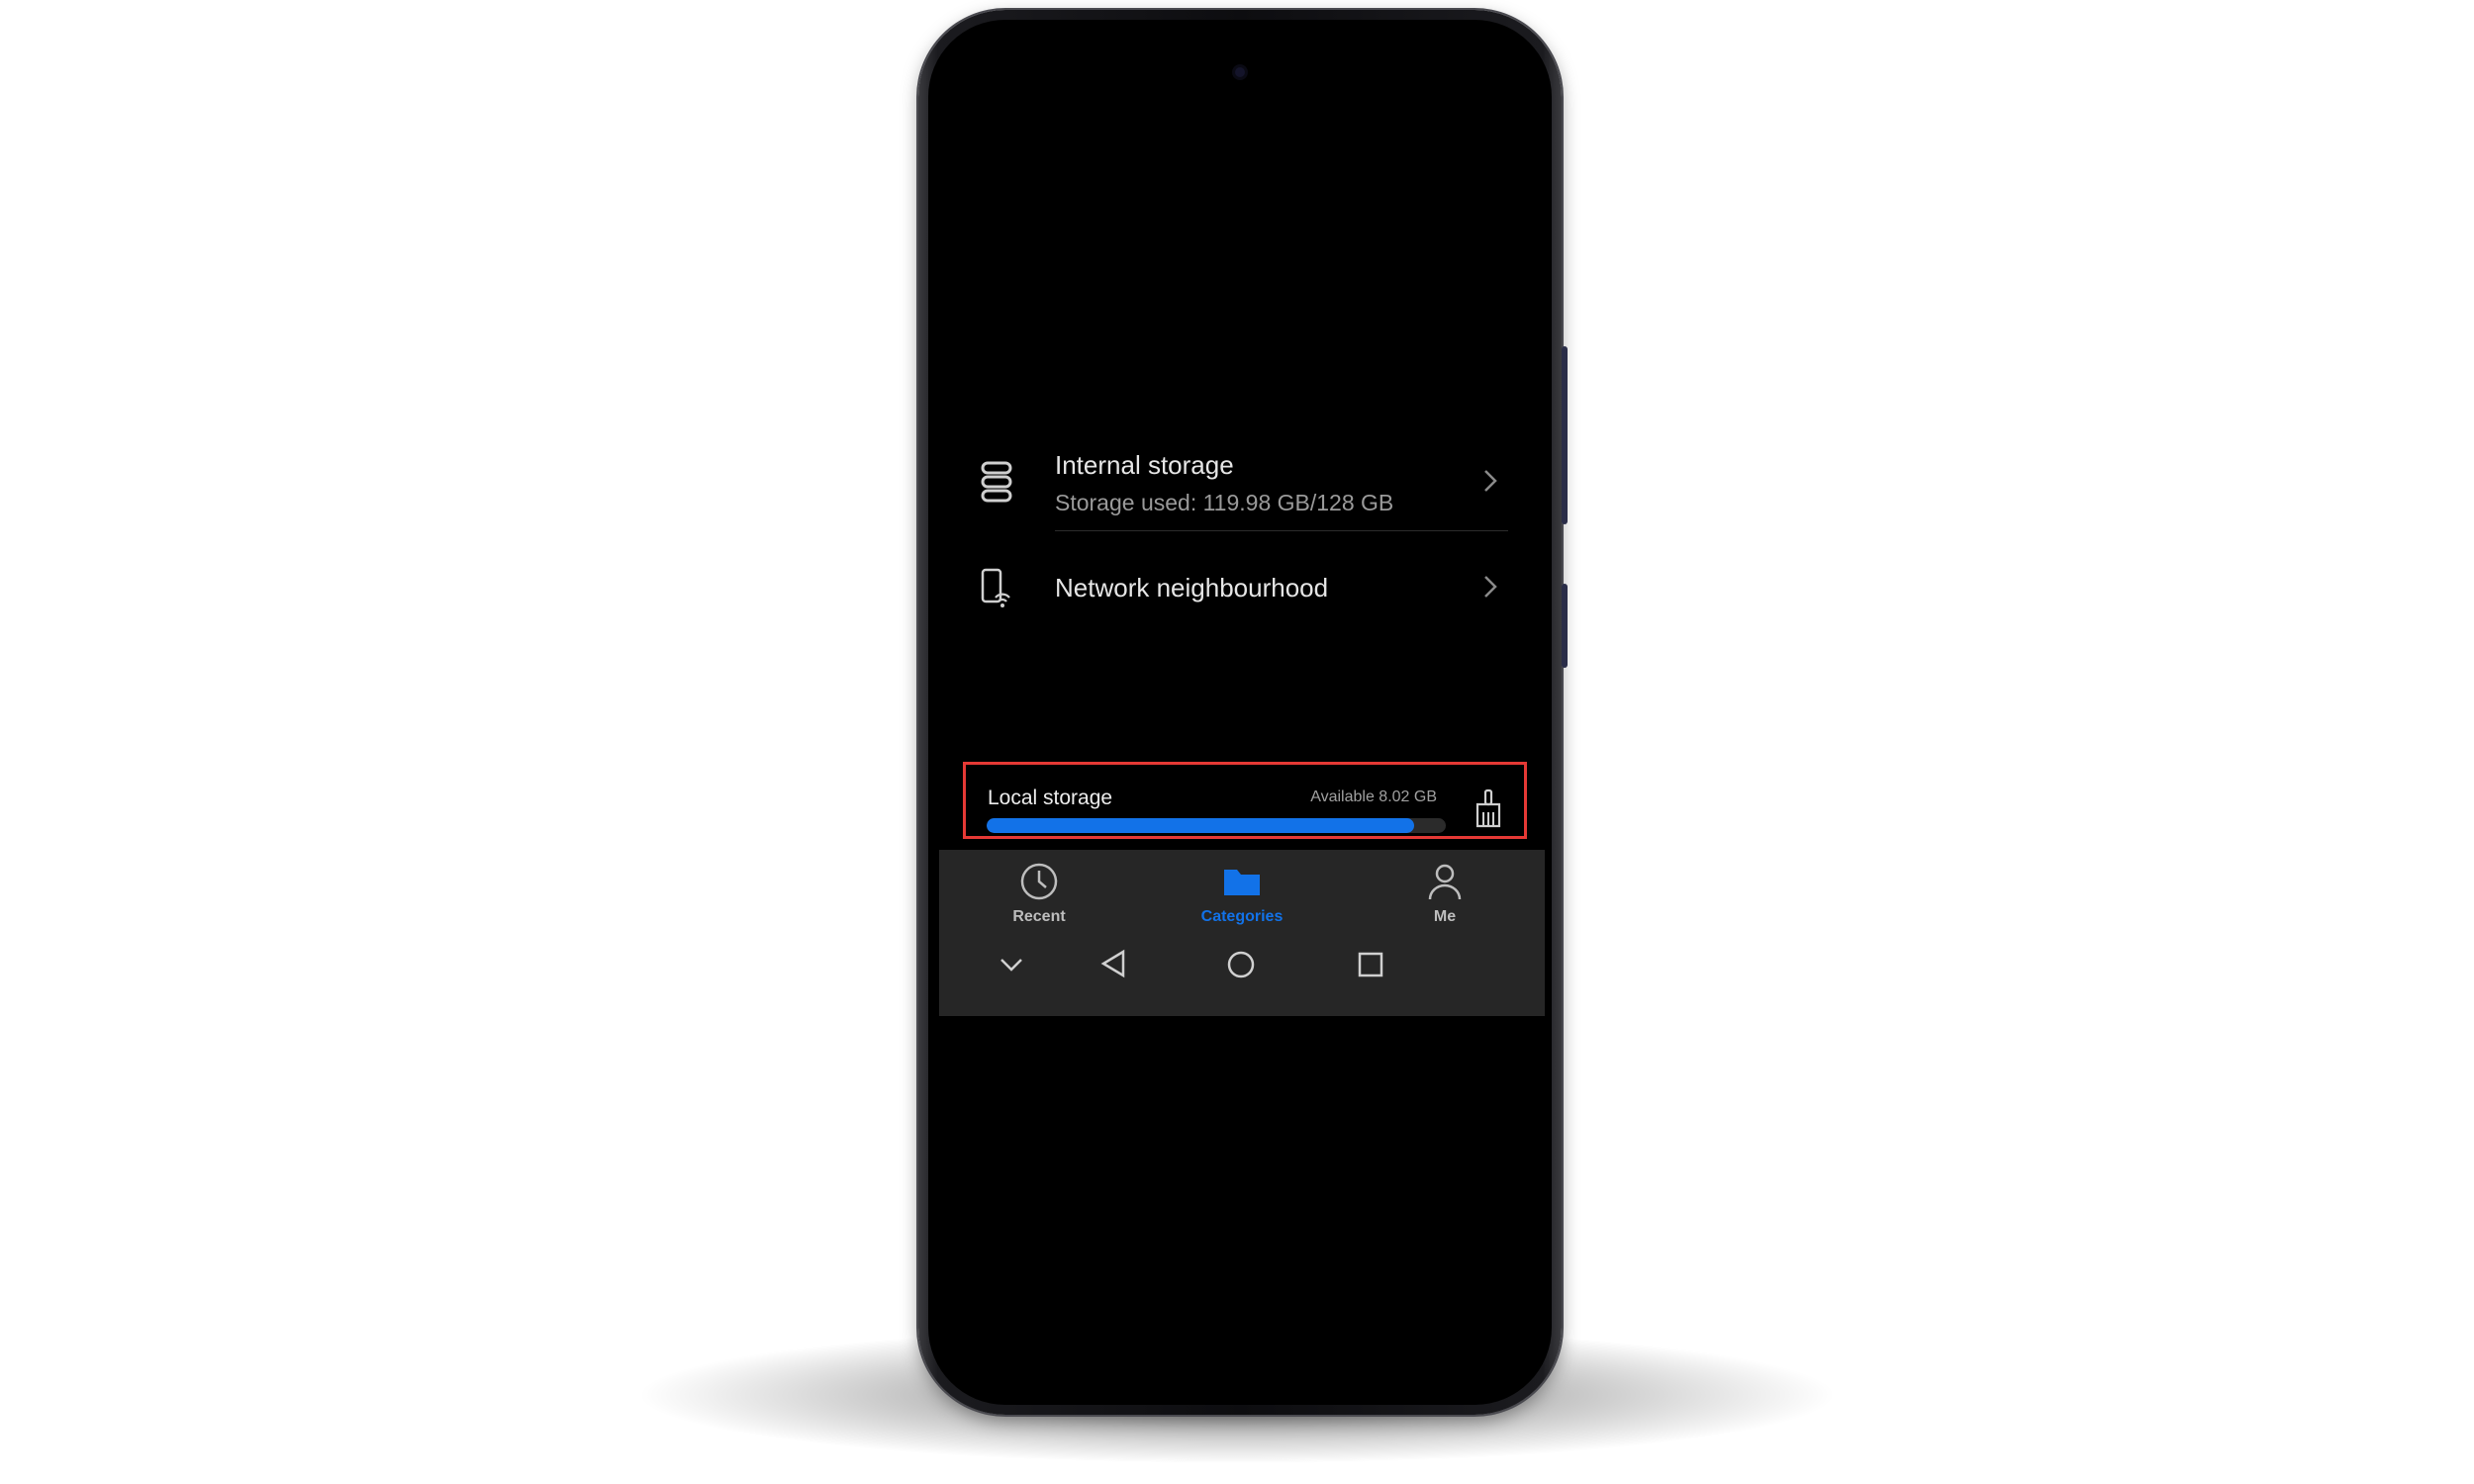 The image size is (2474, 1484). I want to click on tab-me: Me, so click(1445, 894).